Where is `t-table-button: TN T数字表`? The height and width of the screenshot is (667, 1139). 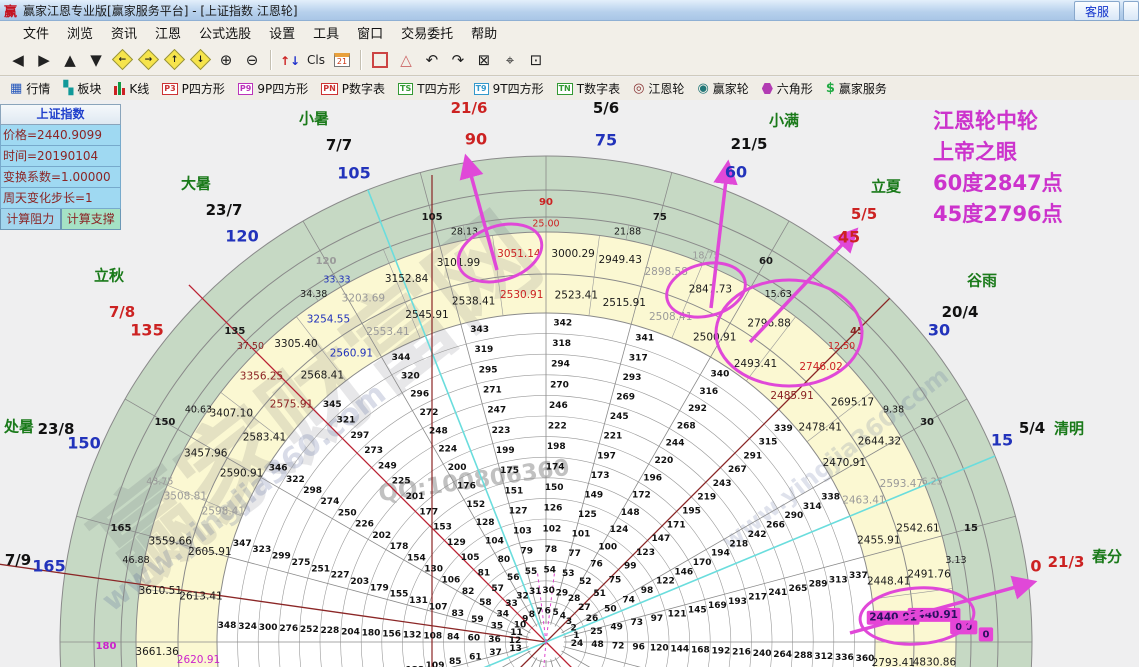
t-table-button: TN T数字表 is located at coordinates (589, 88).